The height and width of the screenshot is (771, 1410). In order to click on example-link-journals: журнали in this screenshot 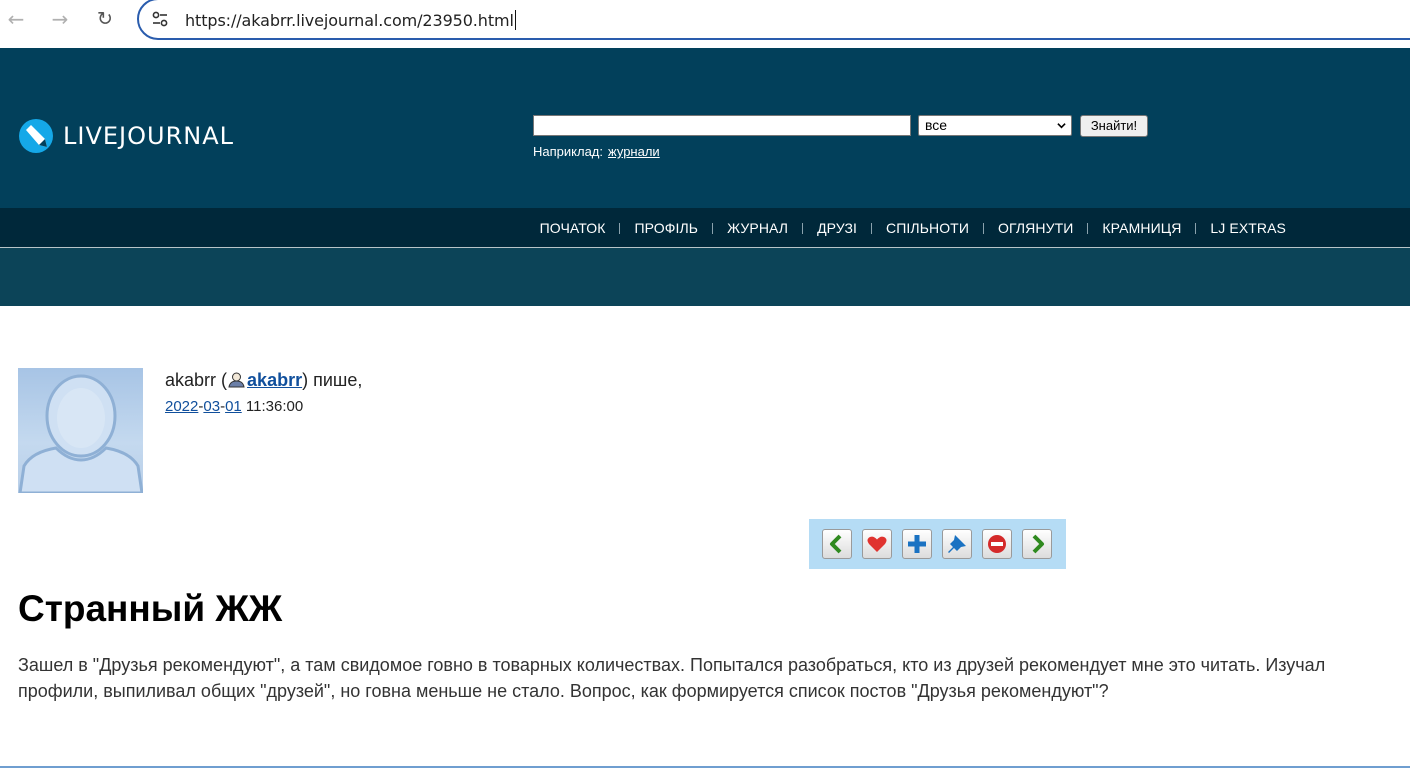, I will do `click(634, 151)`.